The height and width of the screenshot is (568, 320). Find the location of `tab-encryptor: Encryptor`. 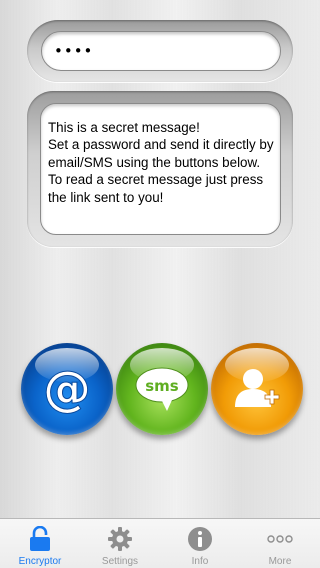

tab-encryptor: Encryptor is located at coordinates (40, 543).